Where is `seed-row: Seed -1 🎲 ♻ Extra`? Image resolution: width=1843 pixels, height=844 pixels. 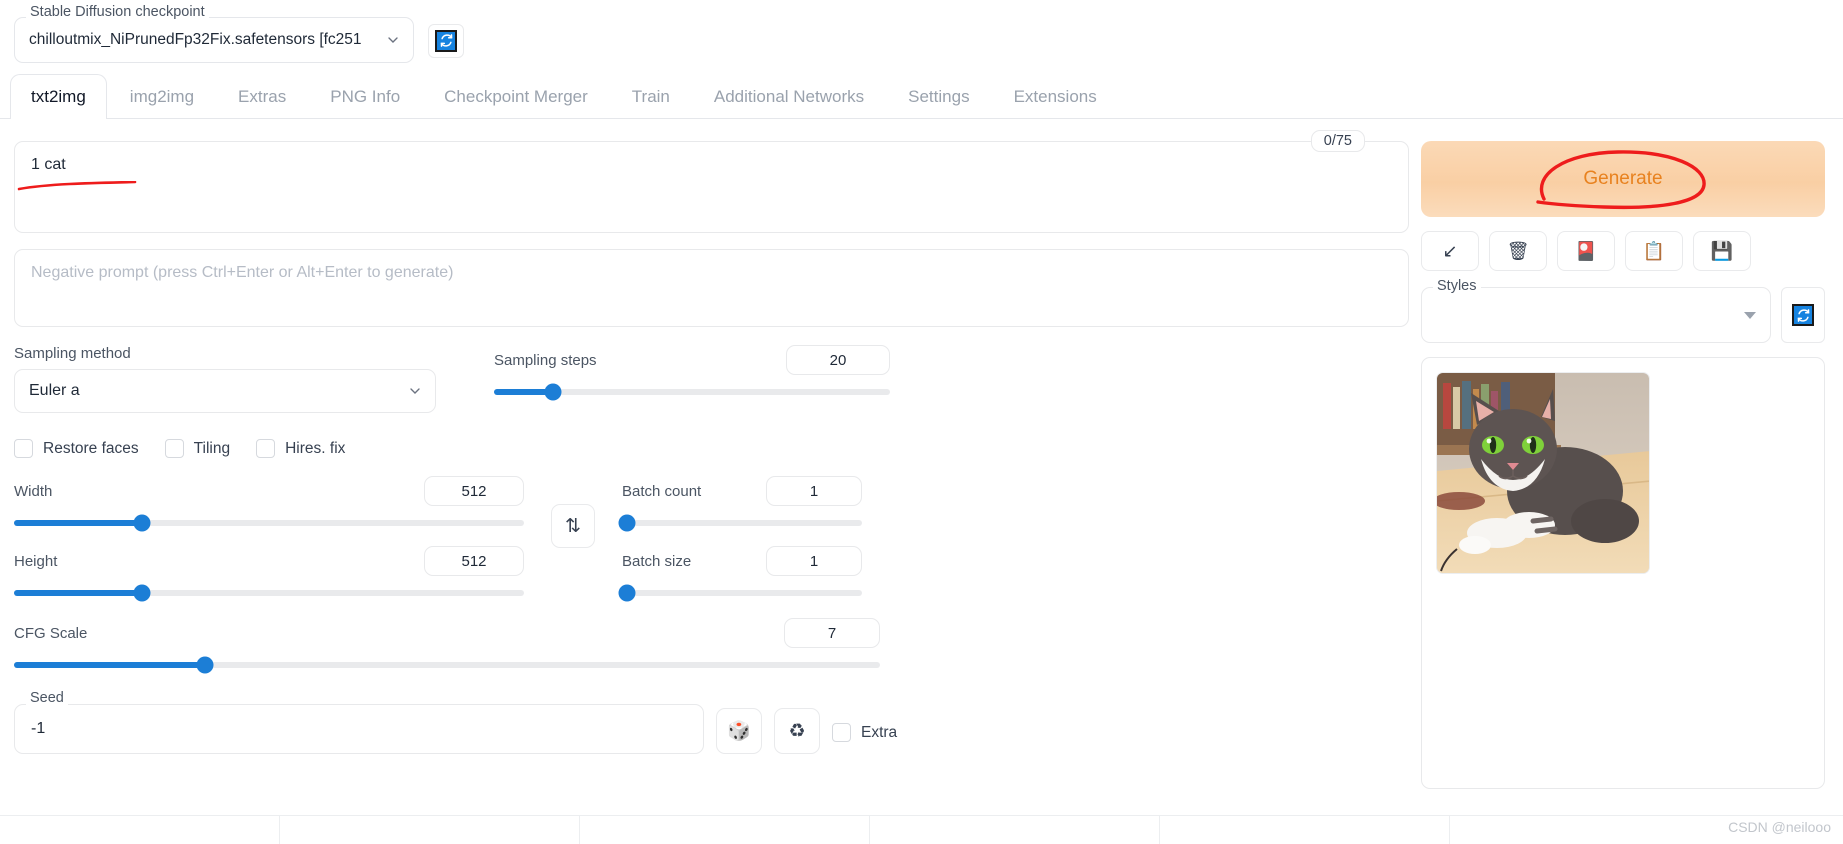
seed-row: Seed -1 🎲 ♻ Extra is located at coordinates (711, 726).